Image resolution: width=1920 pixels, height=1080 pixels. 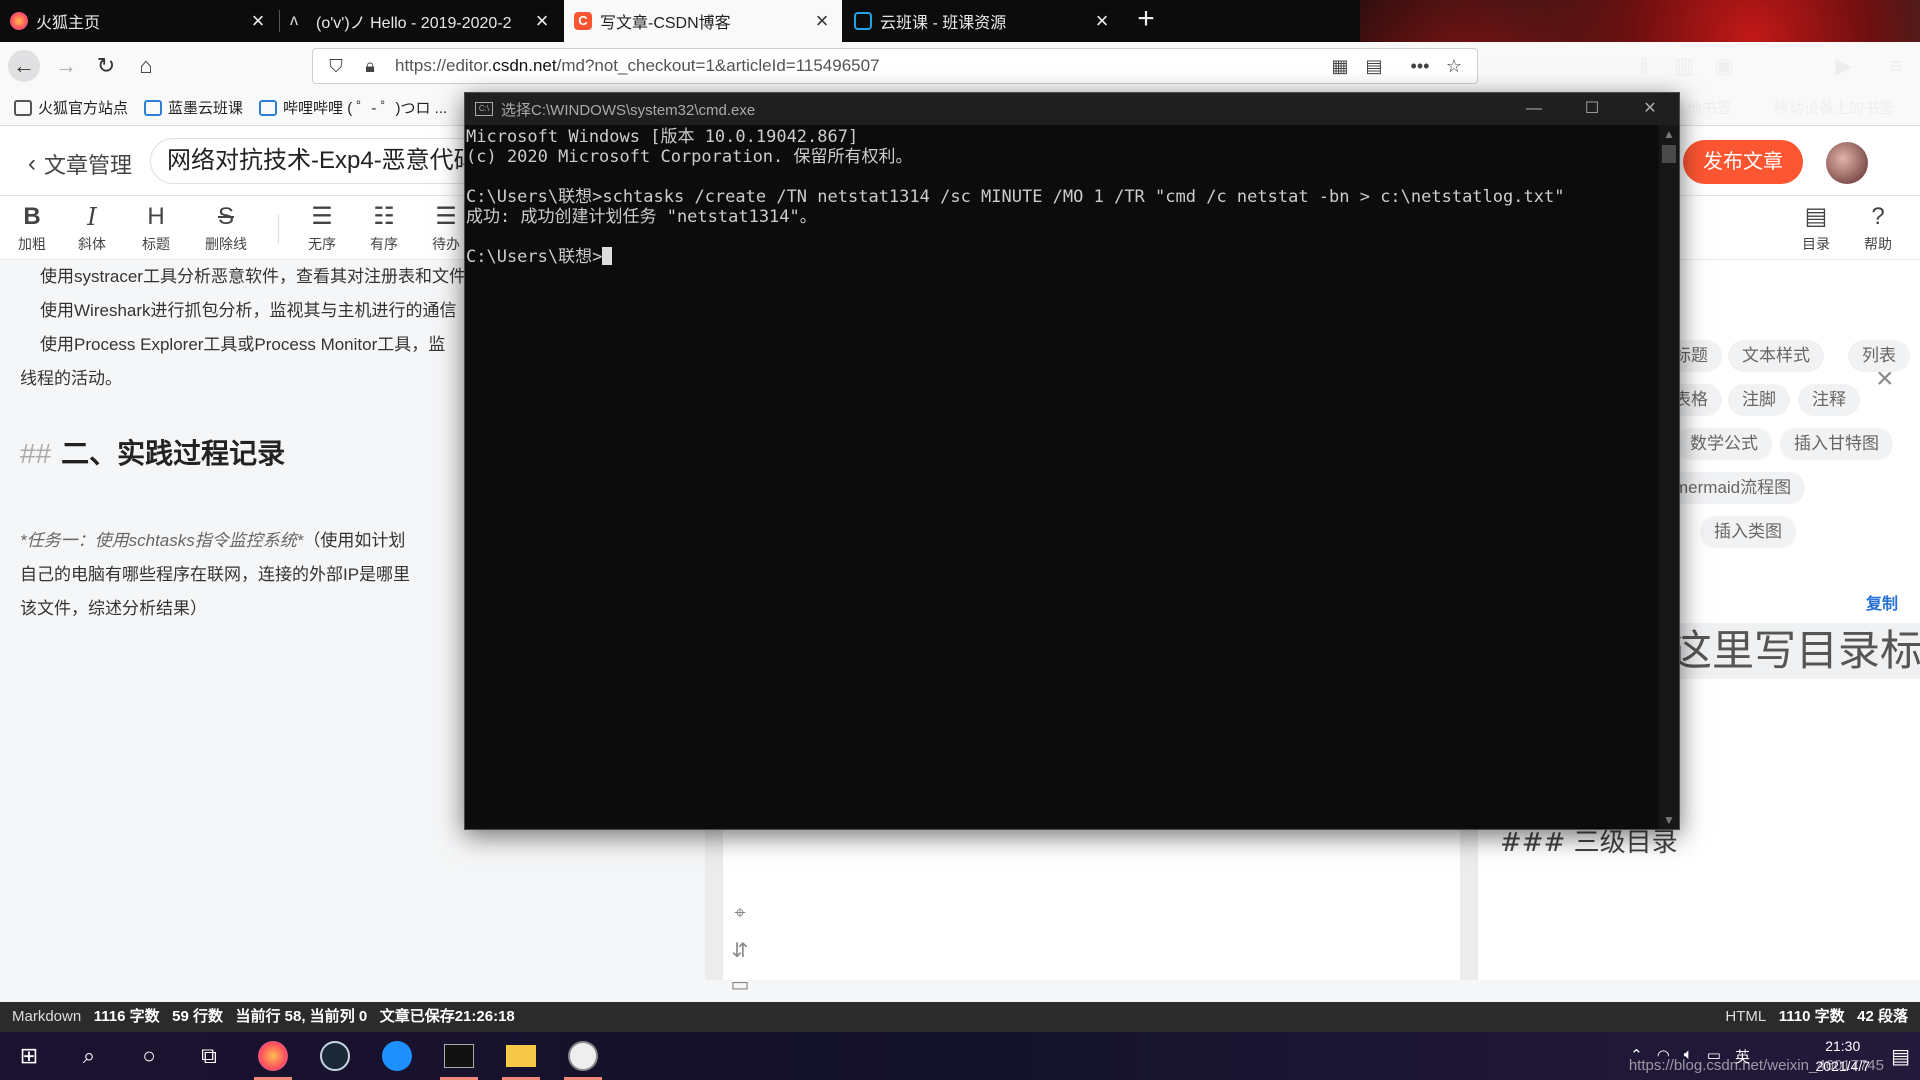 What do you see at coordinates (1669, 154) in the screenshot?
I see `scrollbar-thumb` at bounding box center [1669, 154].